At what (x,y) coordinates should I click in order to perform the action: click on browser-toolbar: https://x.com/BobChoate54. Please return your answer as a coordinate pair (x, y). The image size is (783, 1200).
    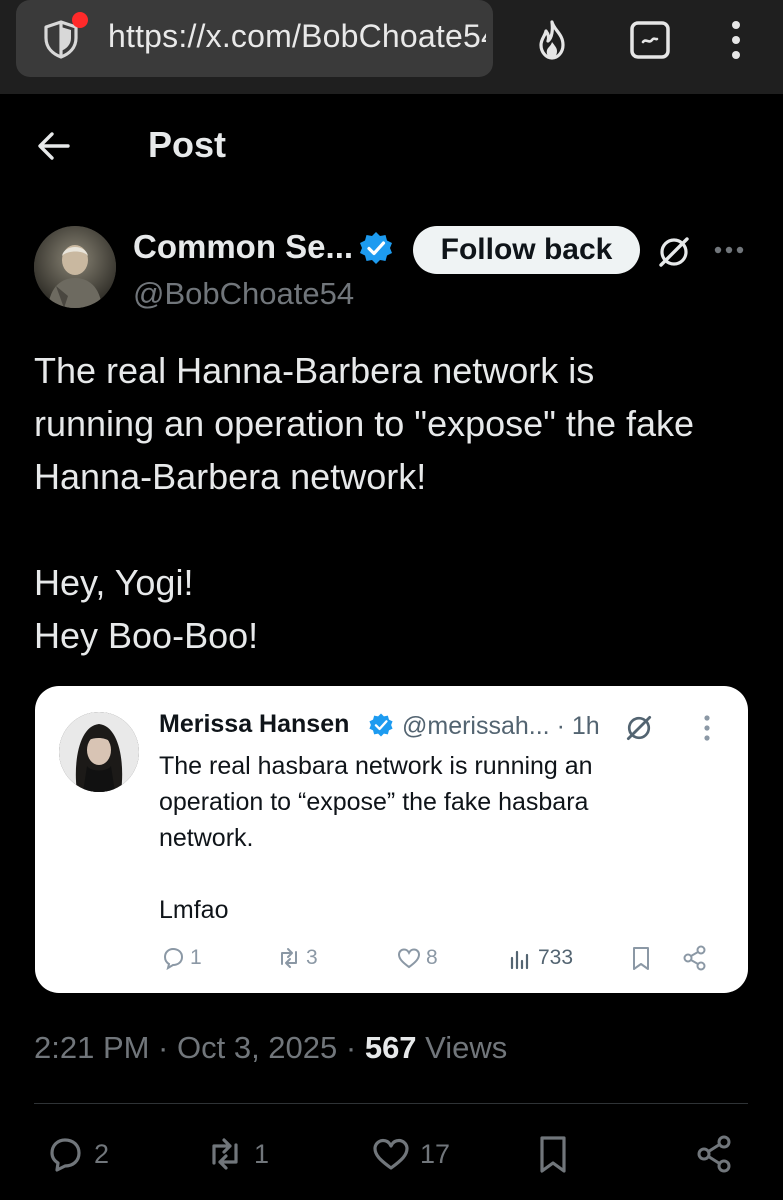
    Looking at the image, I should click on (391, 47).